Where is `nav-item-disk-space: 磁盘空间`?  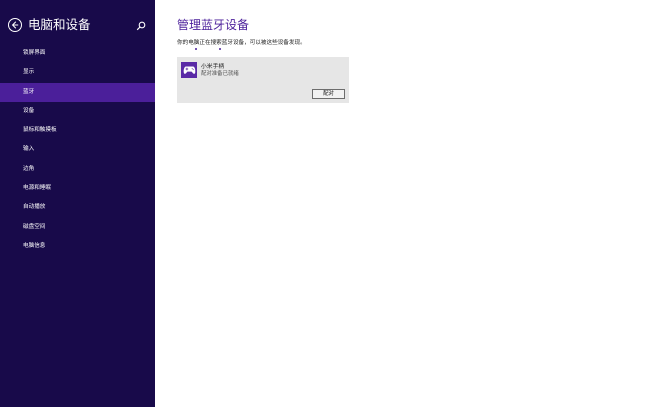
nav-item-disk-space: 磁盘空间 is located at coordinates (77, 227).